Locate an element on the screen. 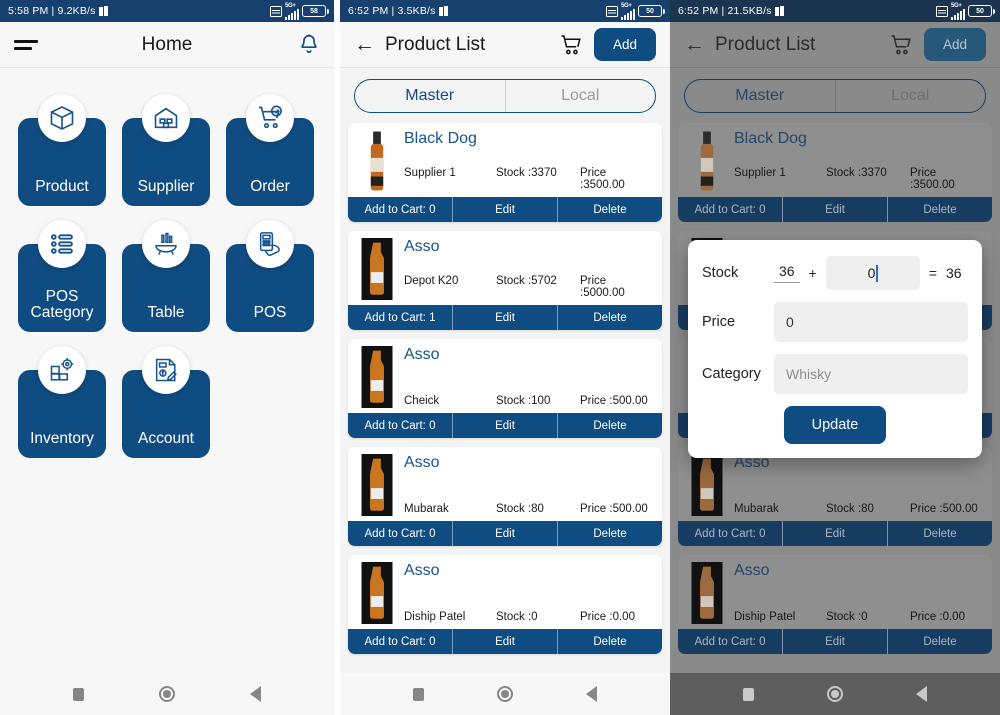  app-bar-home: Home is located at coordinates (167, 45).